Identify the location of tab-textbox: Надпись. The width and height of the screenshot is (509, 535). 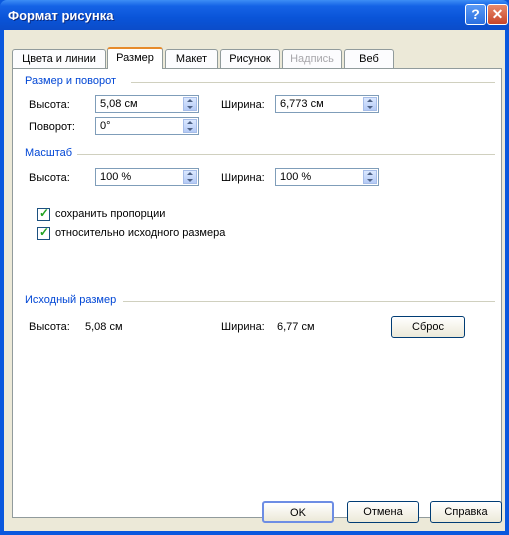
(312, 58).